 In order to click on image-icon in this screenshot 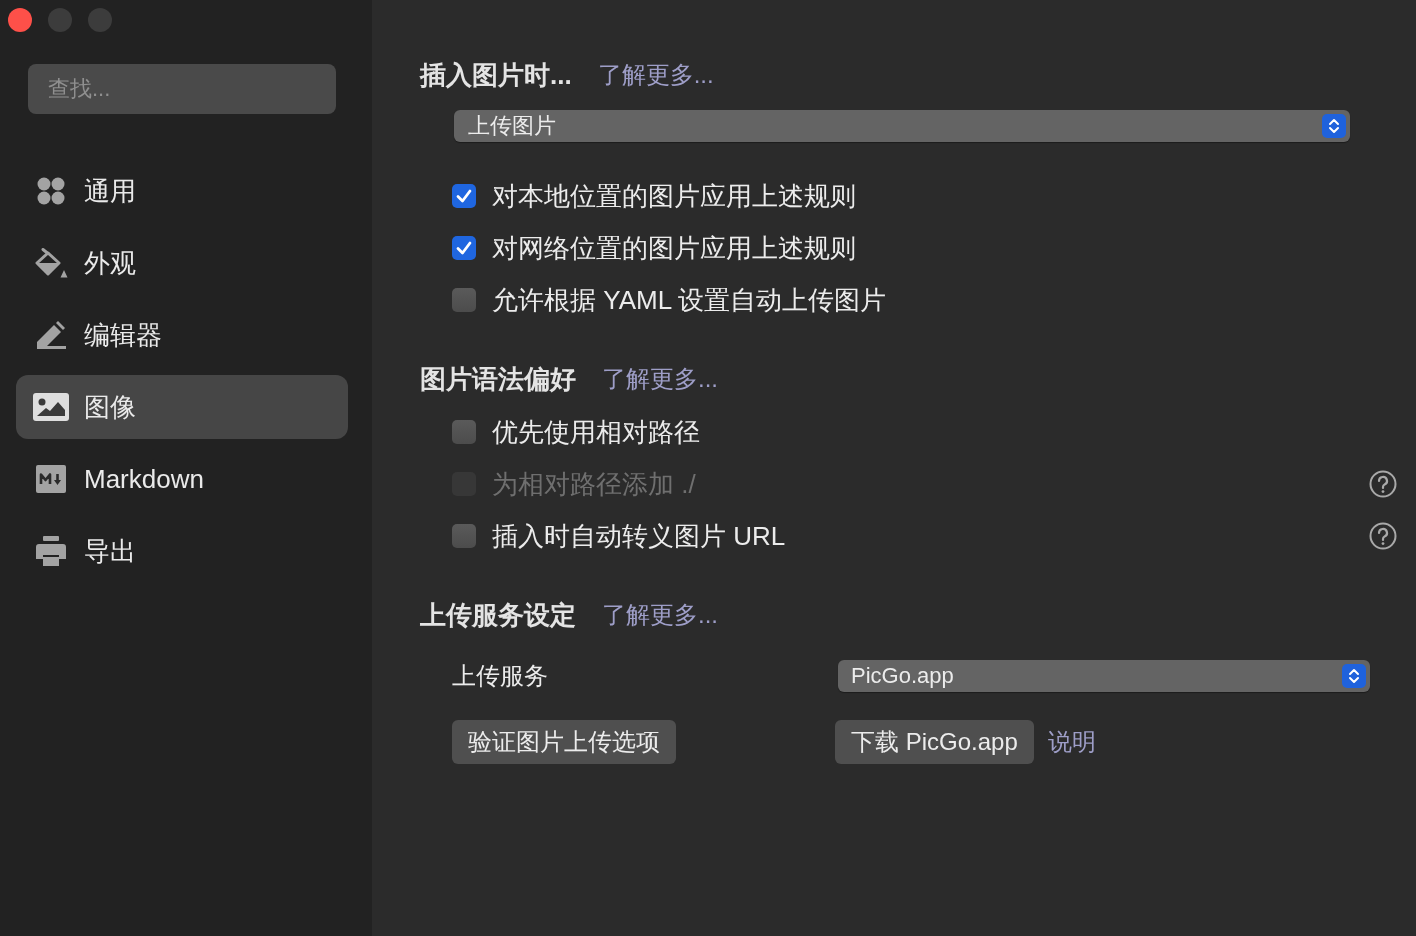, I will do `click(51, 407)`.